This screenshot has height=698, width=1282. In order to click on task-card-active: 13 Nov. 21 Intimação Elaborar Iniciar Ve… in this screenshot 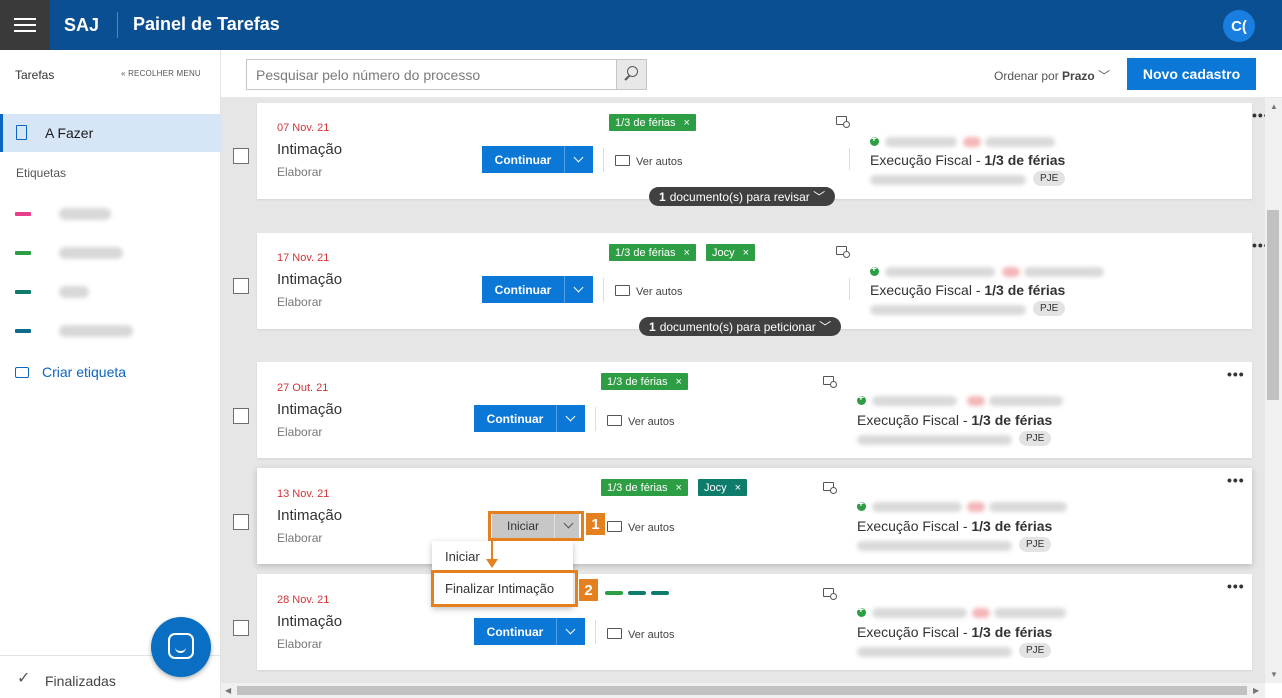, I will do `click(754, 516)`.